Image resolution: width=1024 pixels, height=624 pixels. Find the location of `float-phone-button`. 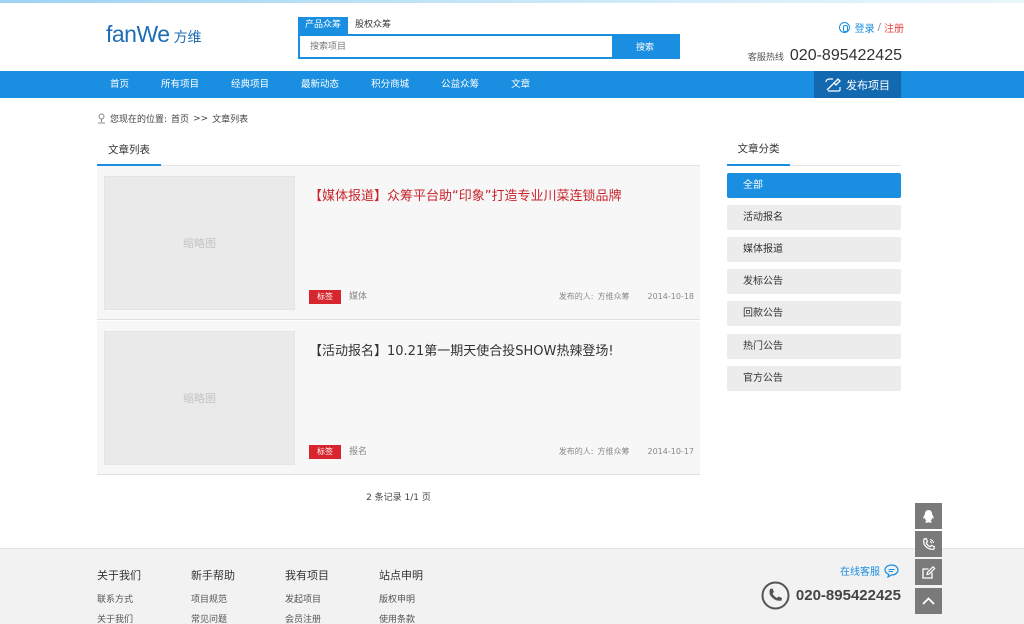

float-phone-button is located at coordinates (928, 544).